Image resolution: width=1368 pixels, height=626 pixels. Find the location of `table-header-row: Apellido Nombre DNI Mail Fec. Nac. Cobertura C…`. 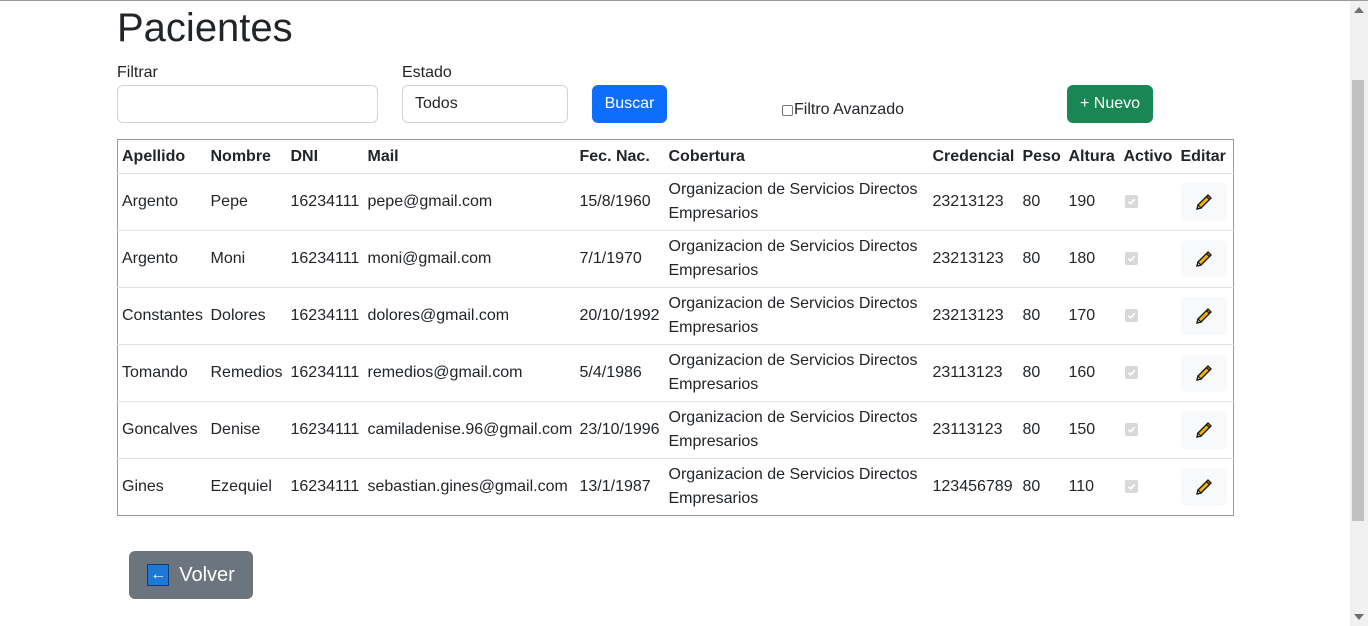

table-header-row: Apellido Nombre DNI Mail Fec. Nac. Cobertura C… is located at coordinates (675, 156).